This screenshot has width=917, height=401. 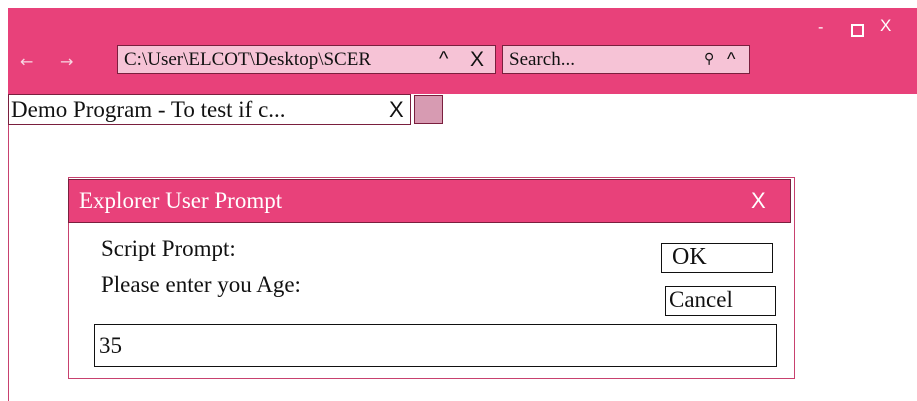 I want to click on browser-tab: Demo Program - To test if c... X, so click(x=209, y=109).